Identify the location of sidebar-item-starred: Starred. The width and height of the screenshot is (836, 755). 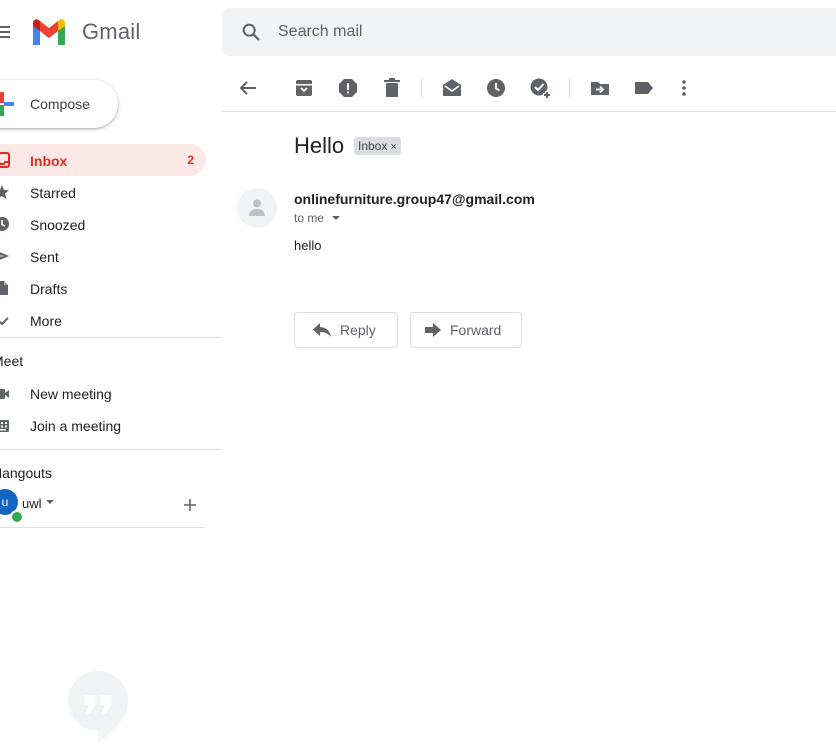
(103, 192).